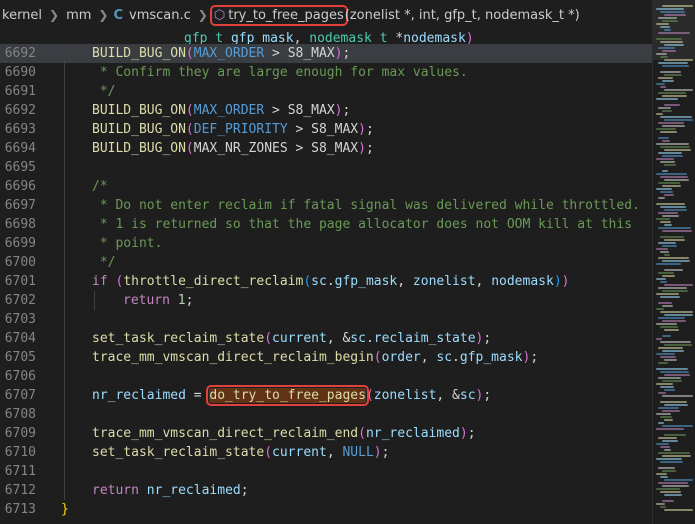 The image size is (695, 524). I want to click on minimap, so click(673, 262).